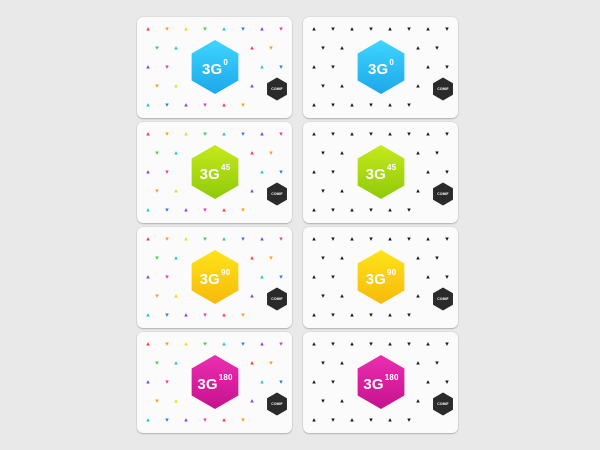 The height and width of the screenshot is (450, 600). What do you see at coordinates (212, 69) in the screenshot?
I see `network-label: 3G` at bounding box center [212, 69].